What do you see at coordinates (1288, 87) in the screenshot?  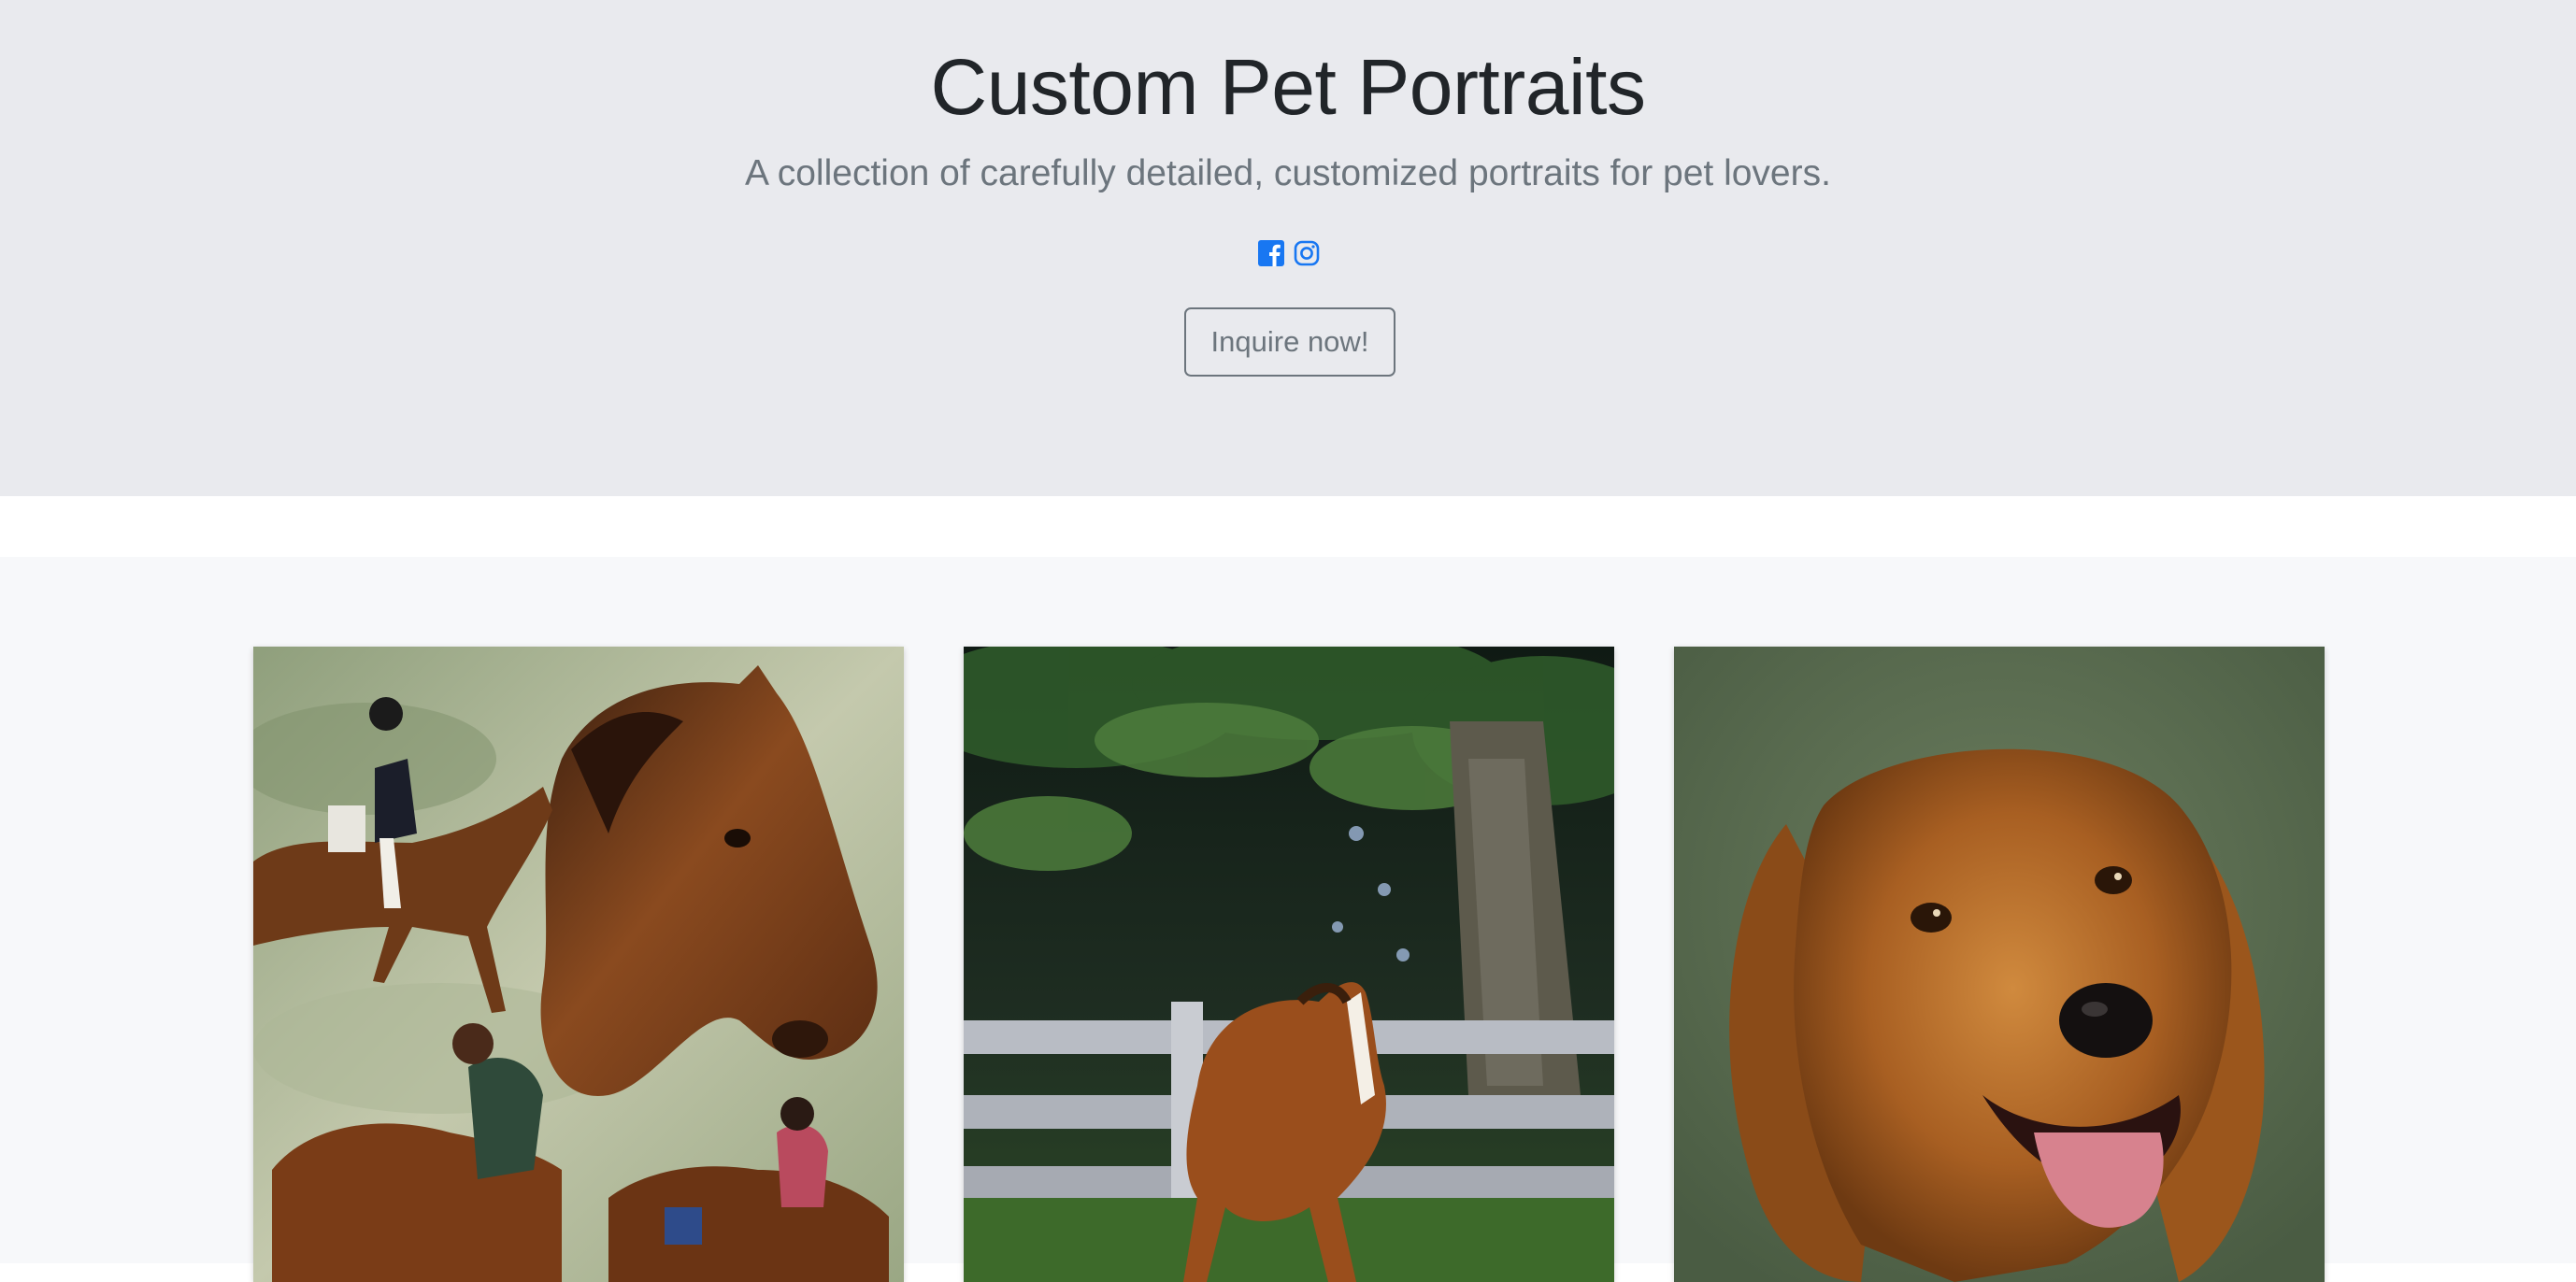 I see `page-title: Custom Pet Portraits` at bounding box center [1288, 87].